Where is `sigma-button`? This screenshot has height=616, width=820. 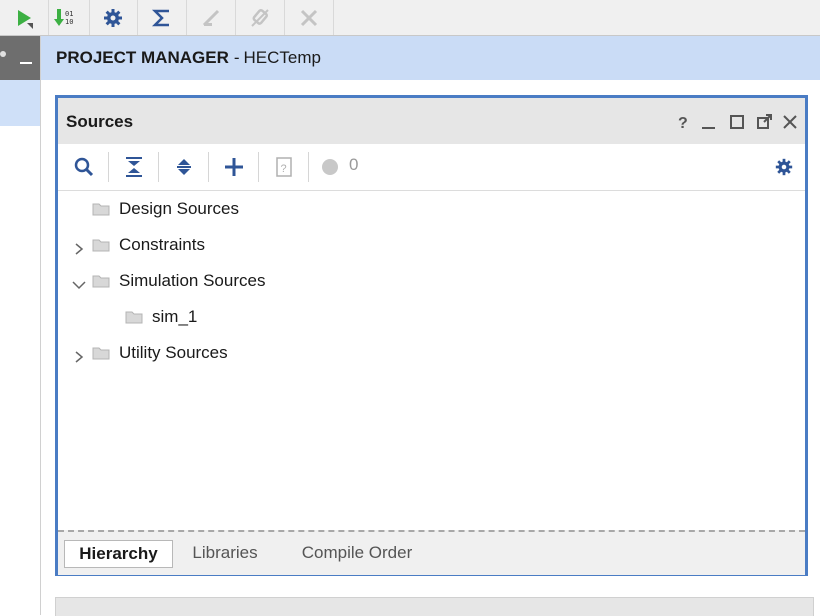 sigma-button is located at coordinates (162, 17).